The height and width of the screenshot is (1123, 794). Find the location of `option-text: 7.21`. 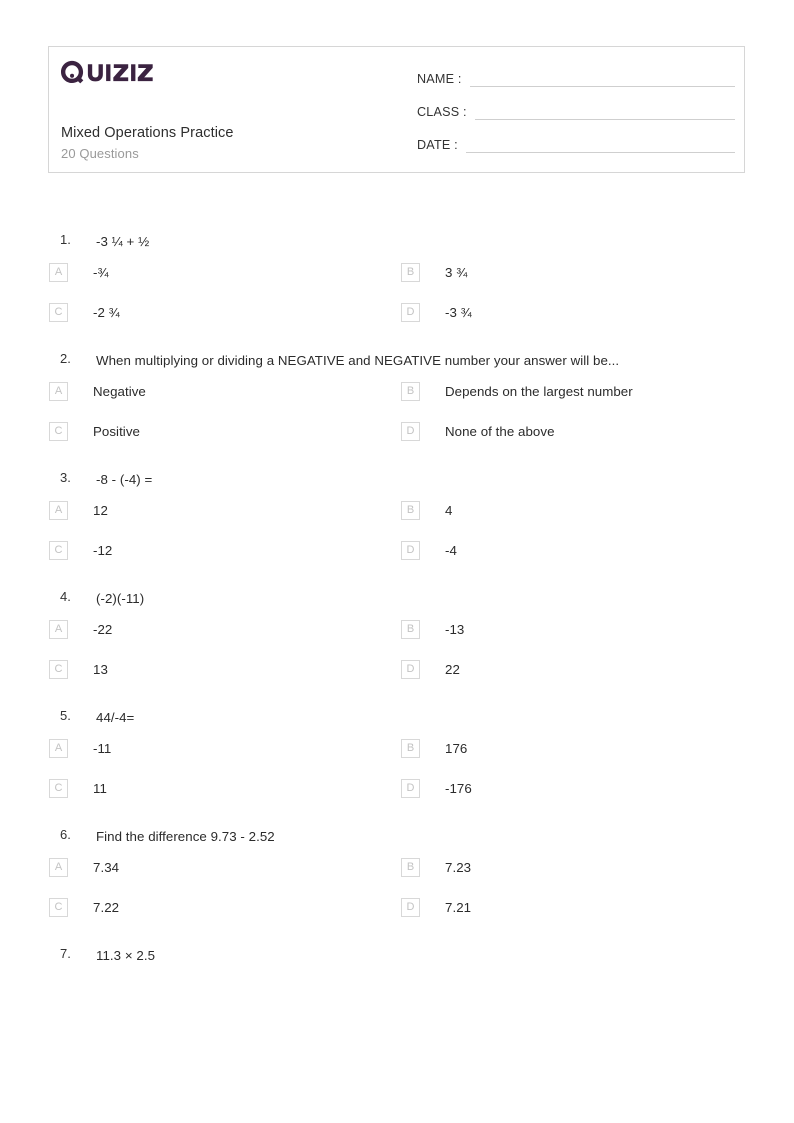

option-text: 7.21 is located at coordinates (458, 907).